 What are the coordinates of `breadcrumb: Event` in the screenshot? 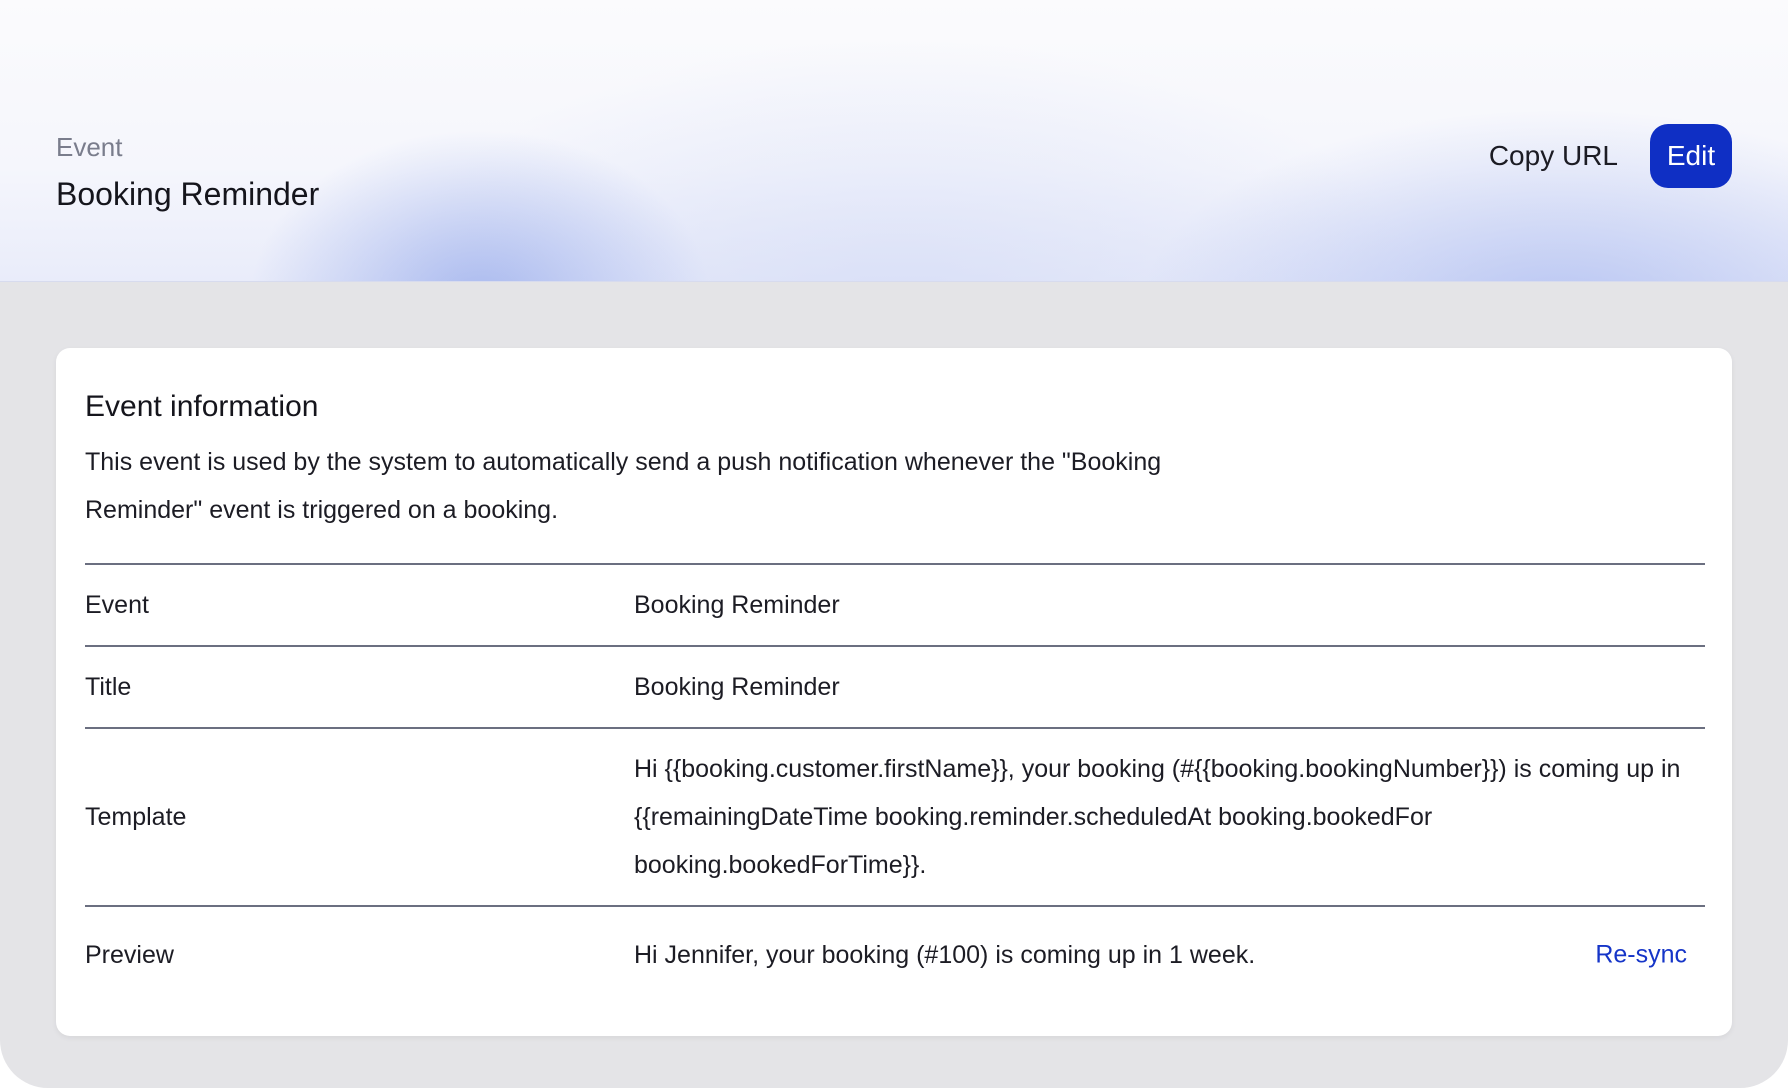 It's located at (89, 147).